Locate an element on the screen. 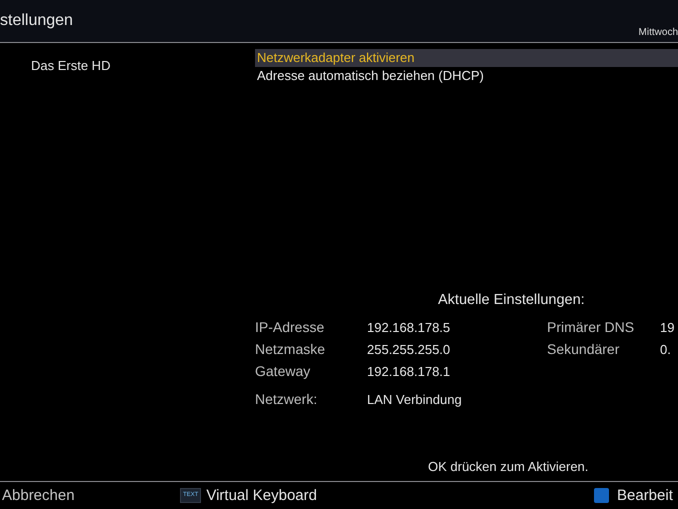 This screenshot has width=678, height=509. field-label: Sekundärer is located at coordinates (583, 349).